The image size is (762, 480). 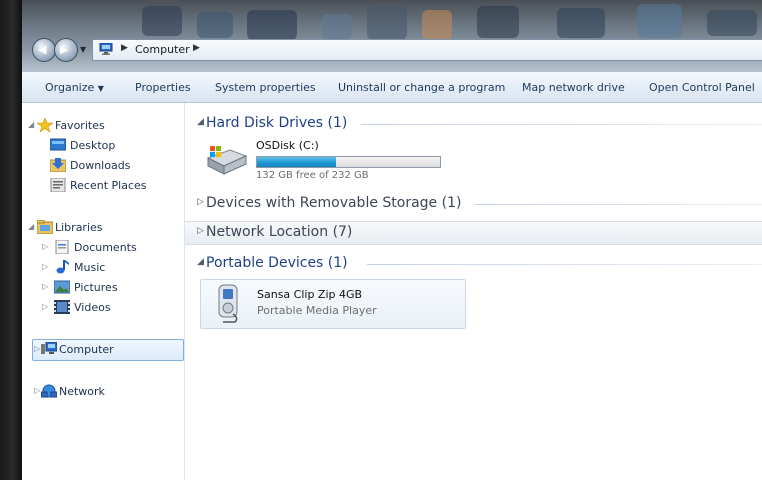 I want to click on nav-computer: ▷ Computer, so click(x=107, y=350).